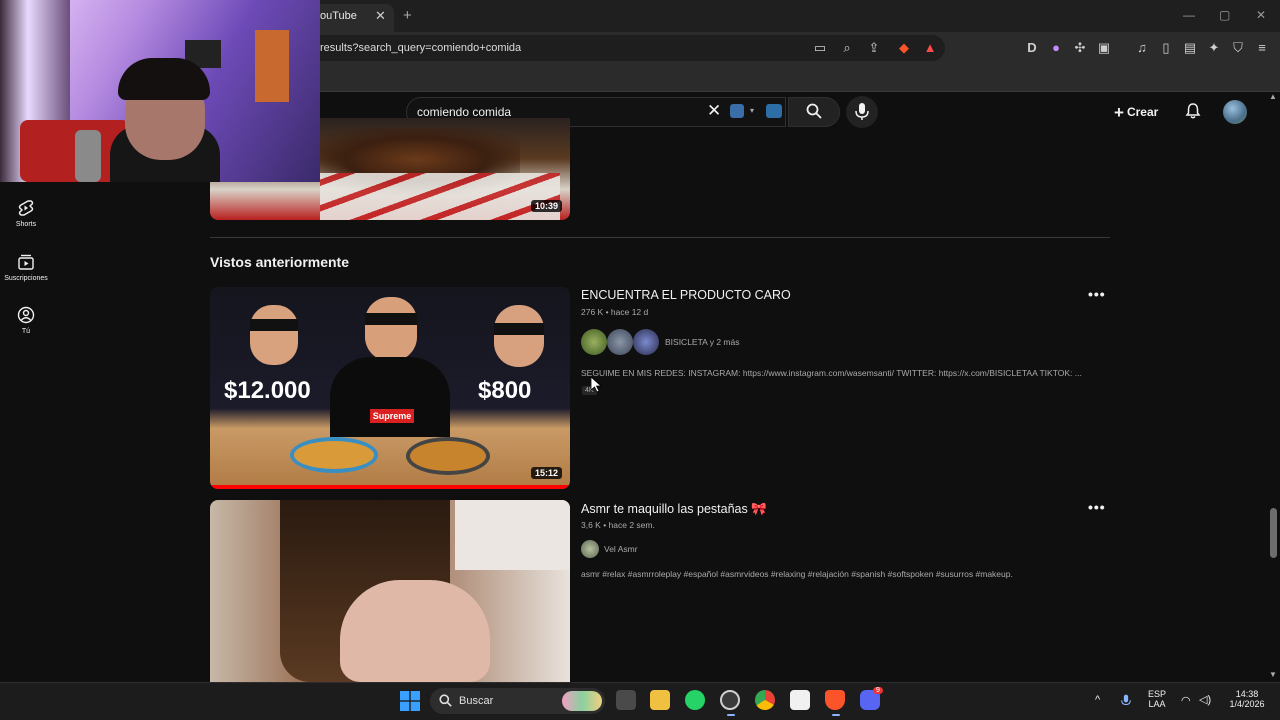 Image resolution: width=1280 pixels, height=720 pixels. Describe the element at coordinates (1104, 48) in the screenshot. I see `tab-manager-icon: ▣` at that location.